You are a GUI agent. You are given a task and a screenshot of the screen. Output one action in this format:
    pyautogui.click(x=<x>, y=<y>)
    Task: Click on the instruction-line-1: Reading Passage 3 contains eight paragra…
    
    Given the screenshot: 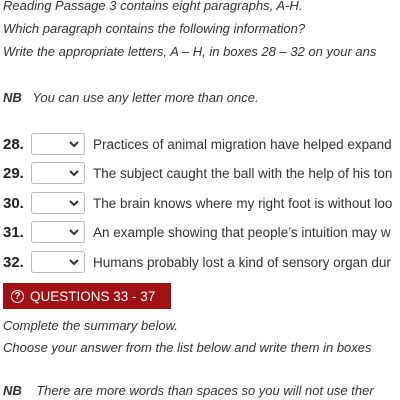 What is the action you would take?
    pyautogui.click(x=153, y=6)
    